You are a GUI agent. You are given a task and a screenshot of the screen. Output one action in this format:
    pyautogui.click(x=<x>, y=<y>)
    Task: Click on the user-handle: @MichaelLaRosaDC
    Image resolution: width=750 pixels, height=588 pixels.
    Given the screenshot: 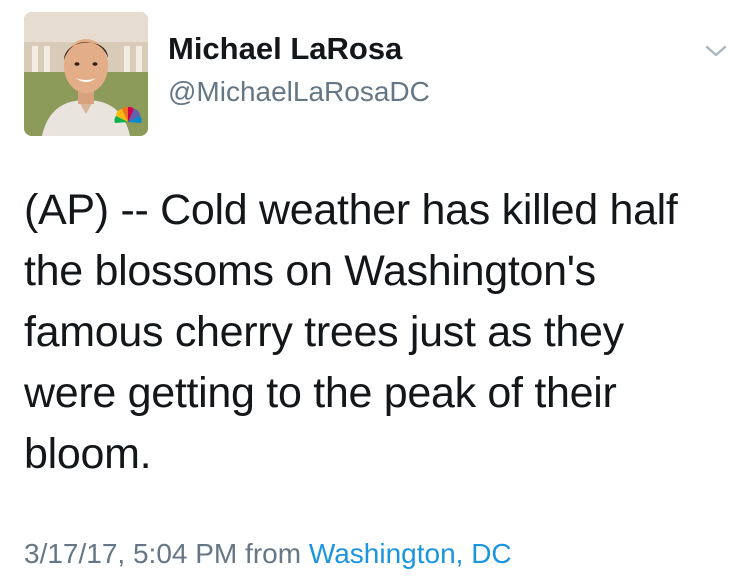 What is the action you would take?
    pyautogui.click(x=299, y=92)
    